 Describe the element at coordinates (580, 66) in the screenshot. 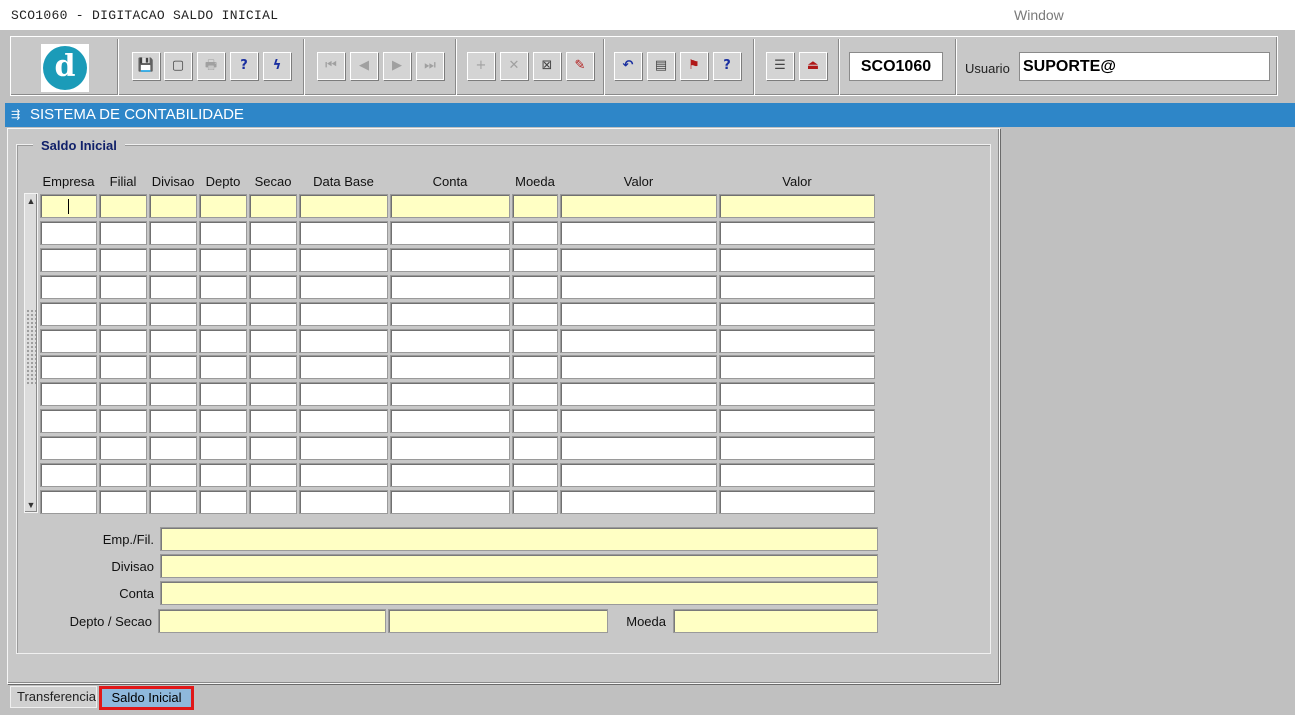

I see `edit-button: ✎` at that location.